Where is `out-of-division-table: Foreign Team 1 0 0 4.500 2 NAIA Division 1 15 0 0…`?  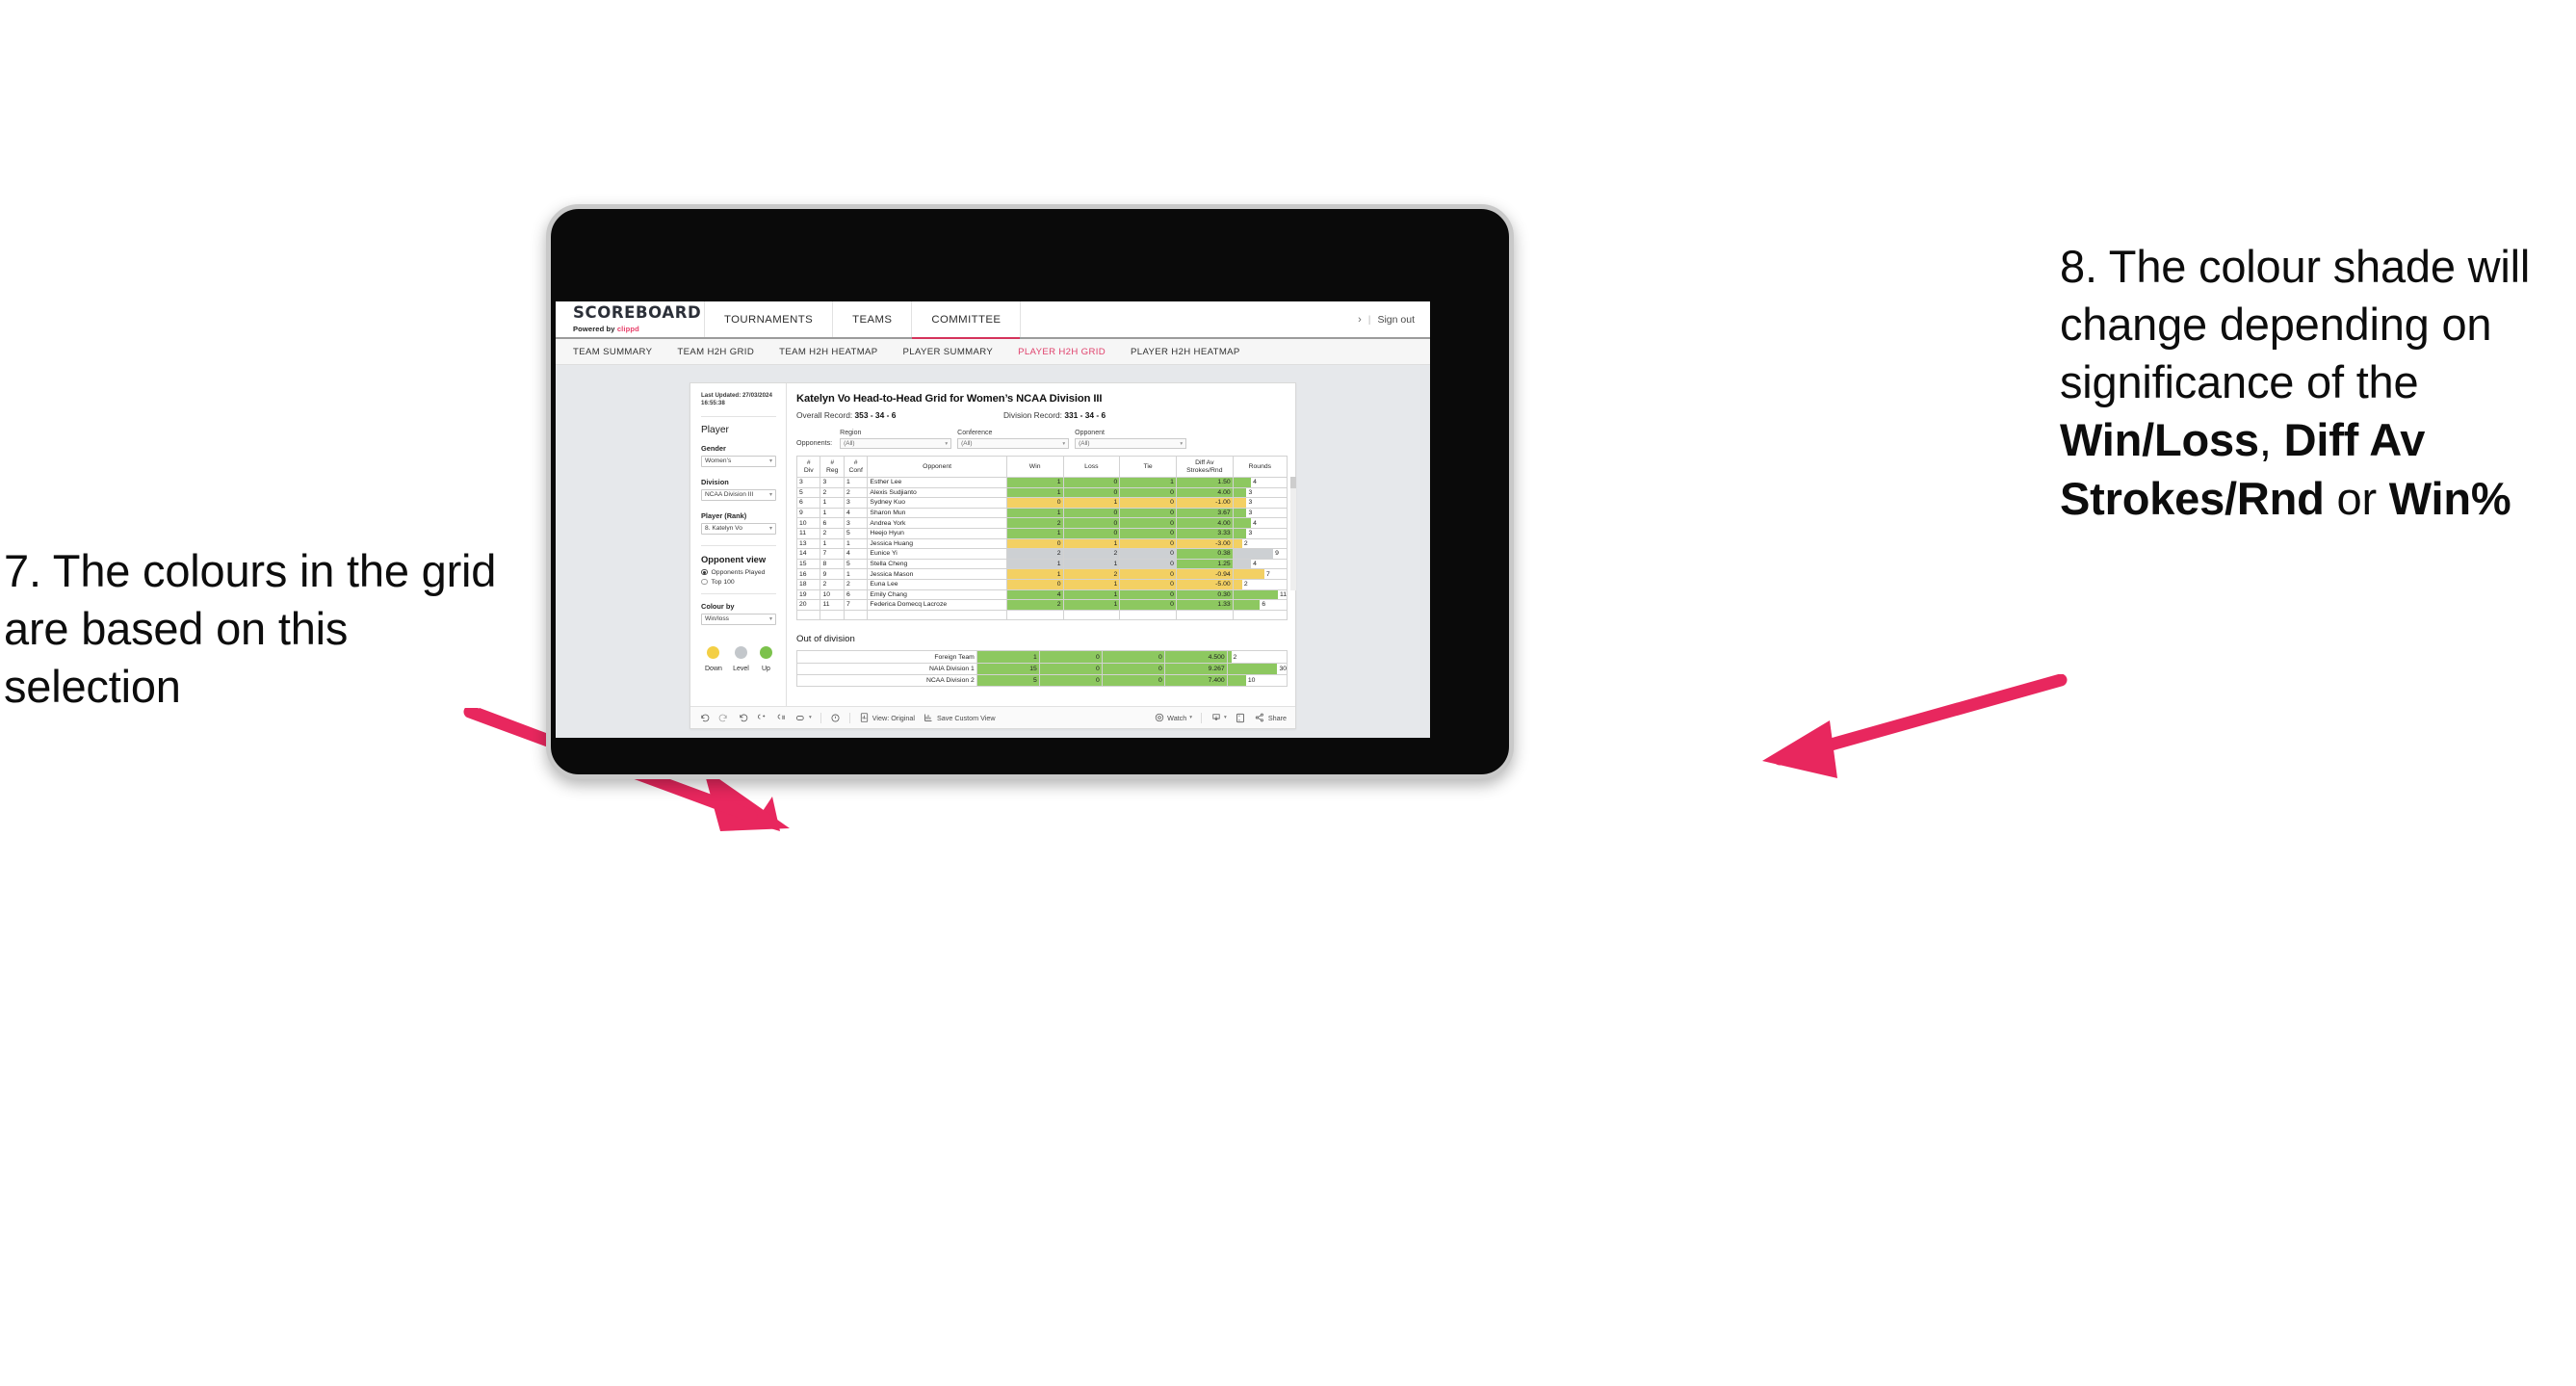
out-of-division-table: Foreign Team 1 0 0 4.500 2 NAIA Division 1 15 0 0… is located at coordinates (1042, 669).